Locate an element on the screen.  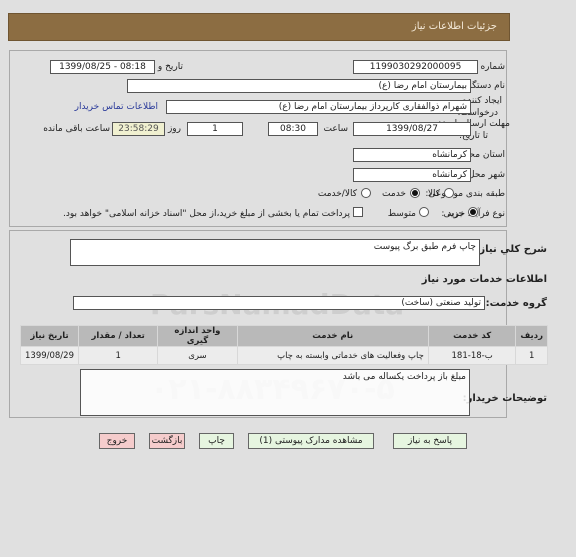
category-goods-service-label: کالا/خدمت is located at coordinates (337, 194).